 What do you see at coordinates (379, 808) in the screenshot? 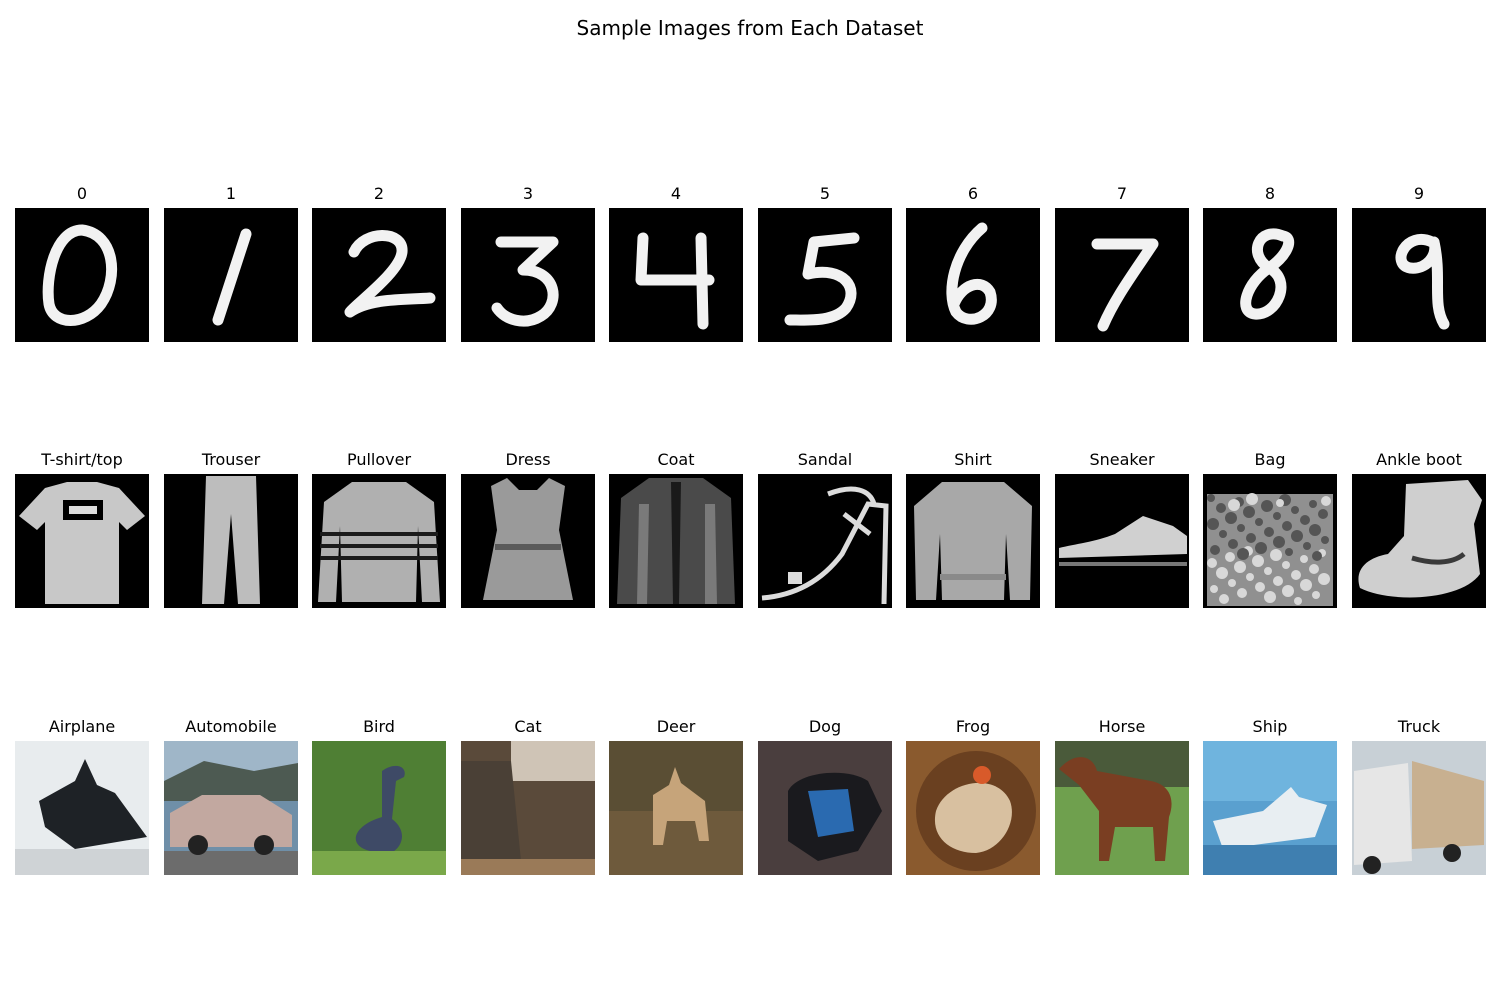
I see `bird-photo` at bounding box center [379, 808].